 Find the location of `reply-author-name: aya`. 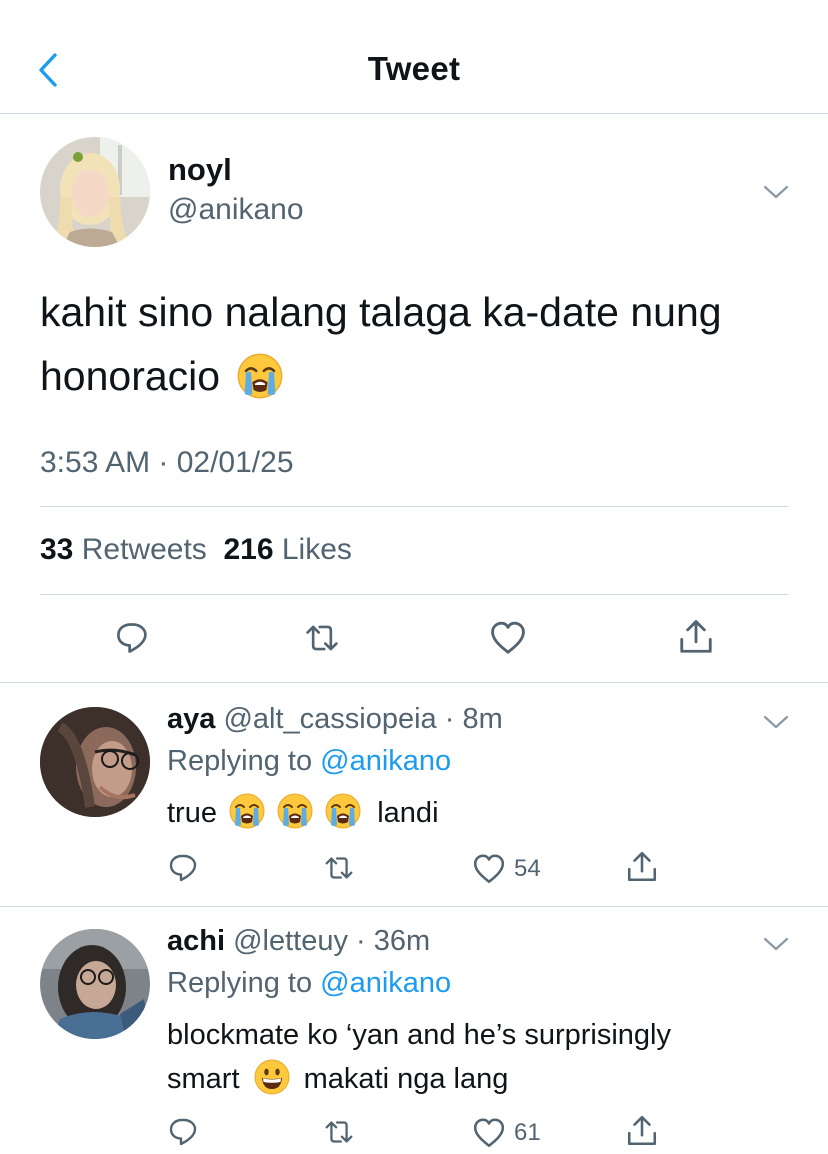

reply-author-name: aya is located at coordinates (191, 719).